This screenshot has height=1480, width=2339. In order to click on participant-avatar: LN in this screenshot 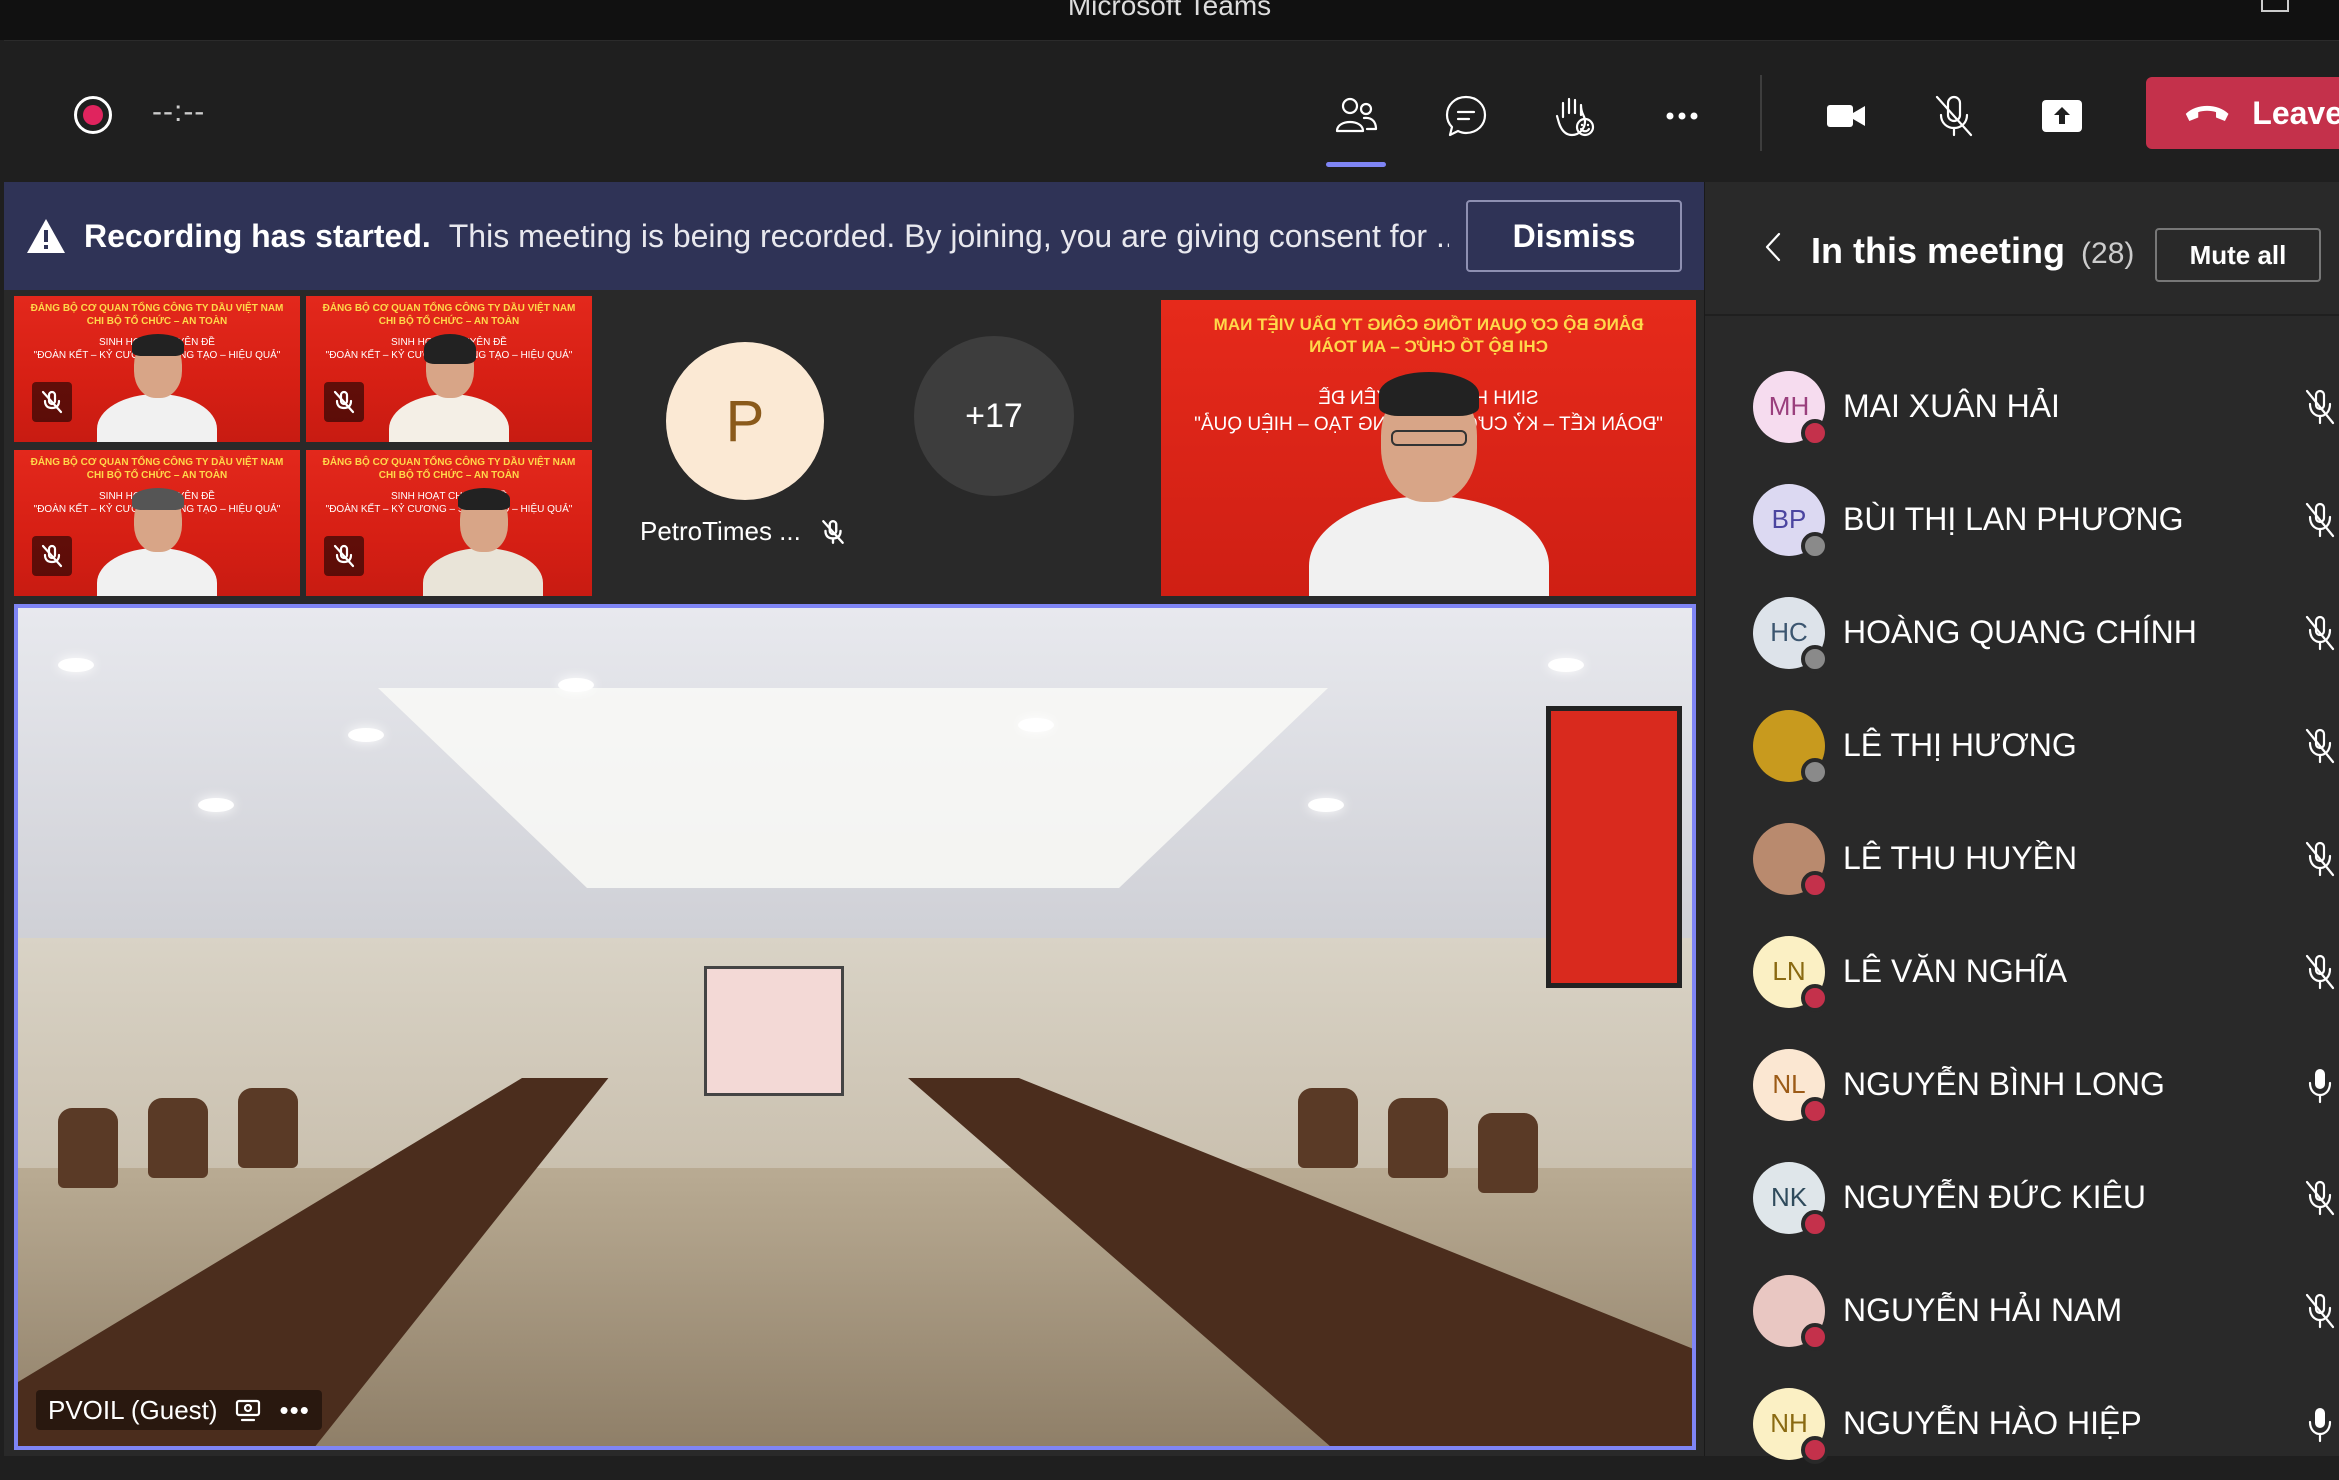, I will do `click(1791, 973)`.